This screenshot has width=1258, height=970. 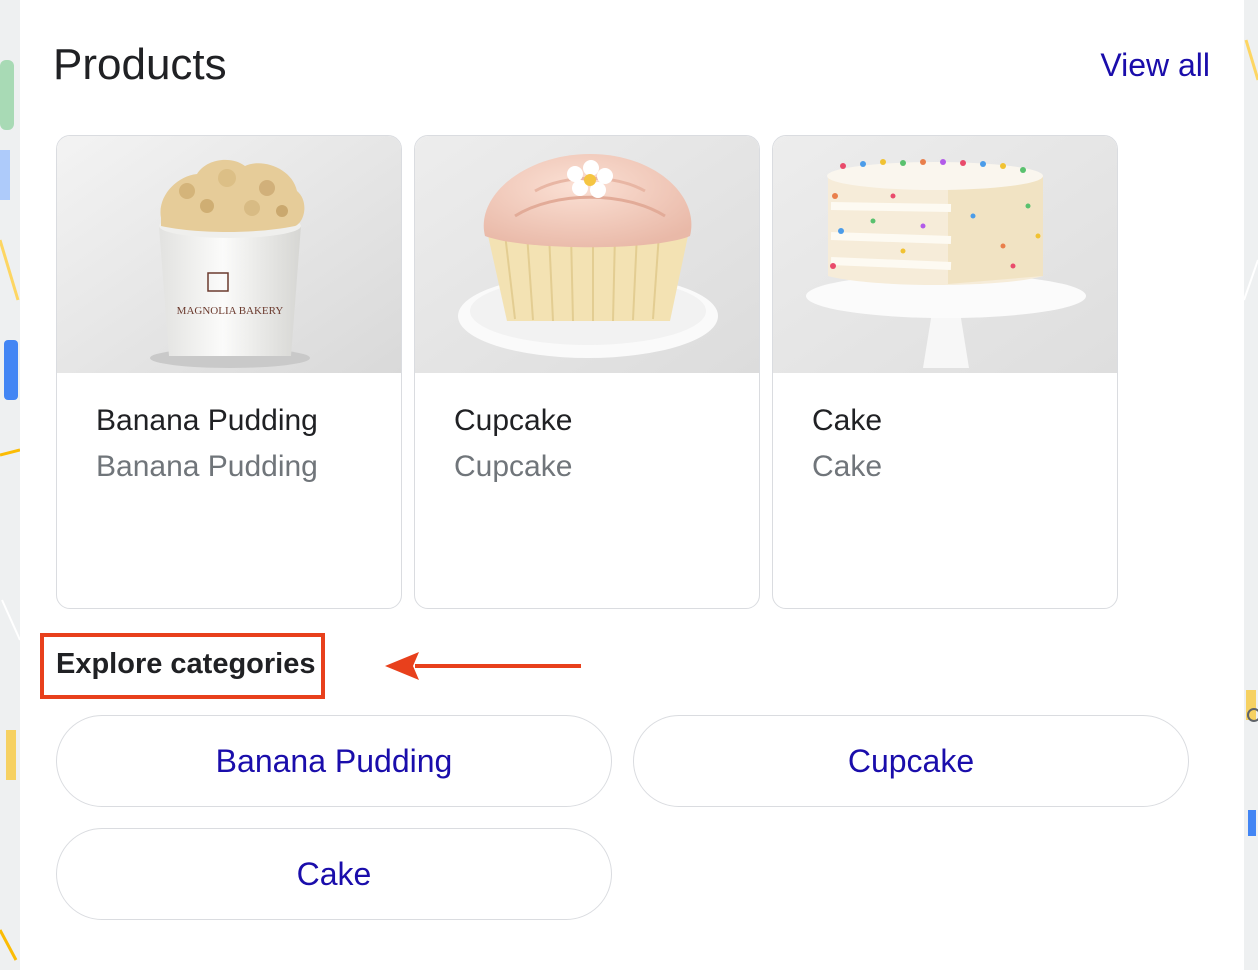 I want to click on explore-categories-heading: Explore categories, so click(x=186, y=664).